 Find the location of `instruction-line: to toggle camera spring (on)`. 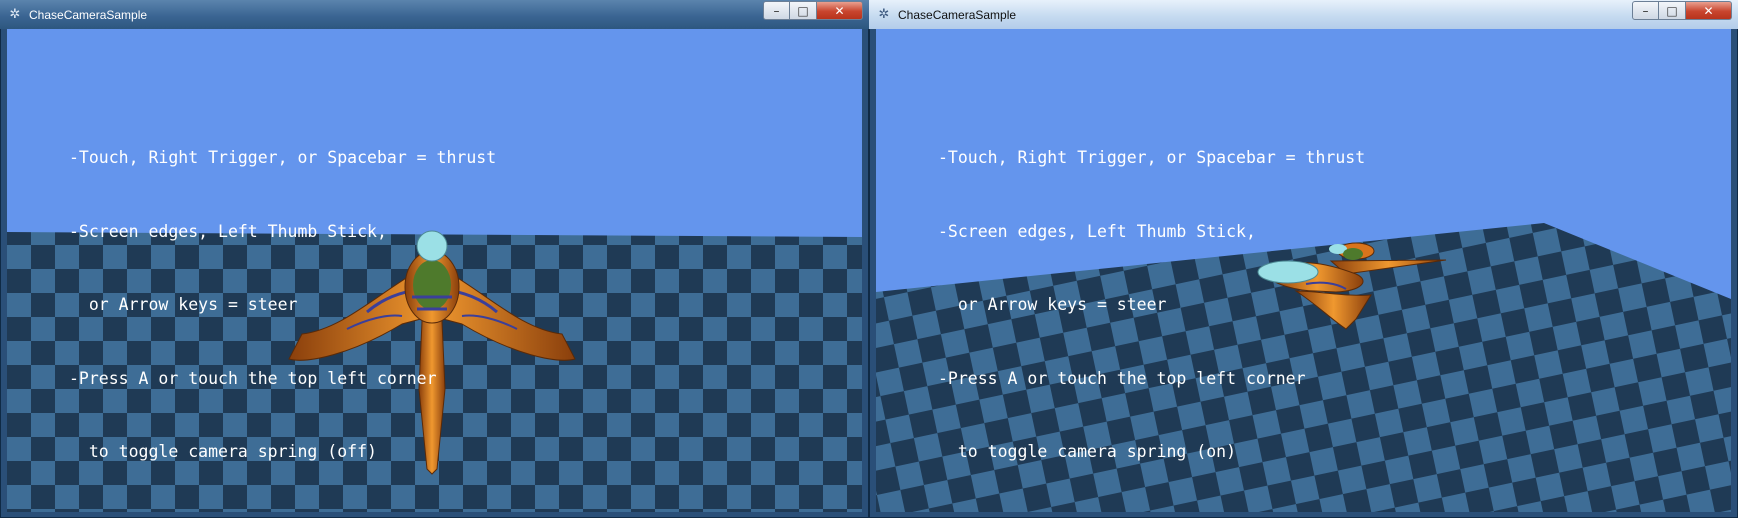

instruction-line: to toggle camera spring (on) is located at coordinates (1087, 451).